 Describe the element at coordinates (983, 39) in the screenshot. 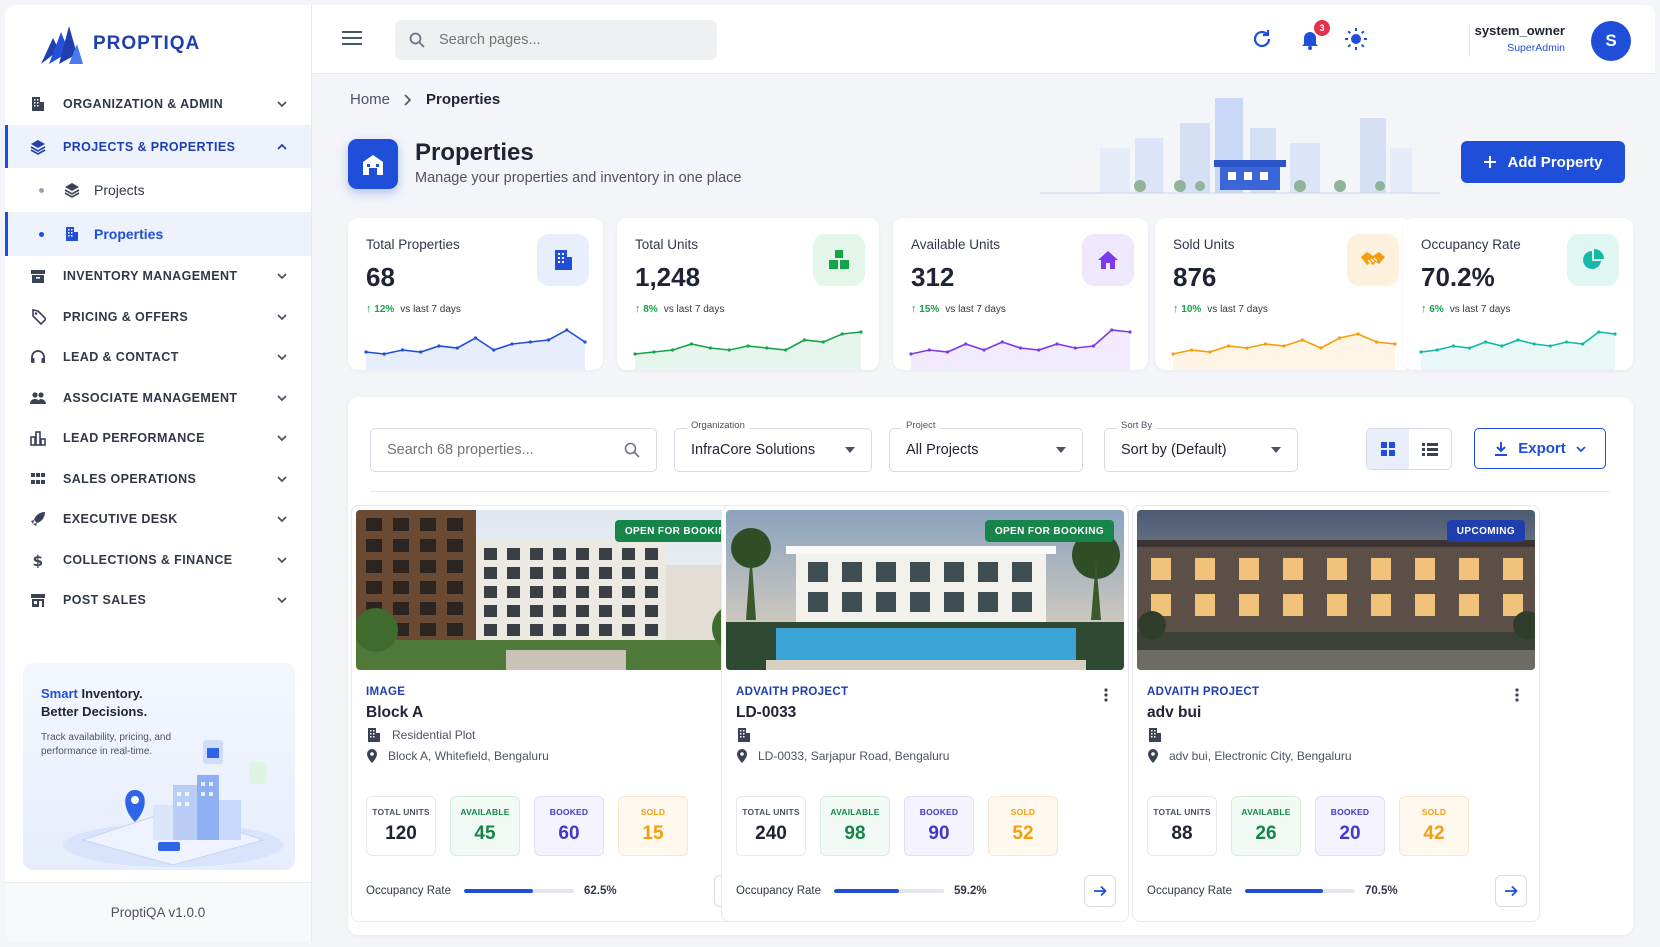

I see `topbar: 3 system_owner SuperAdmin S` at that location.